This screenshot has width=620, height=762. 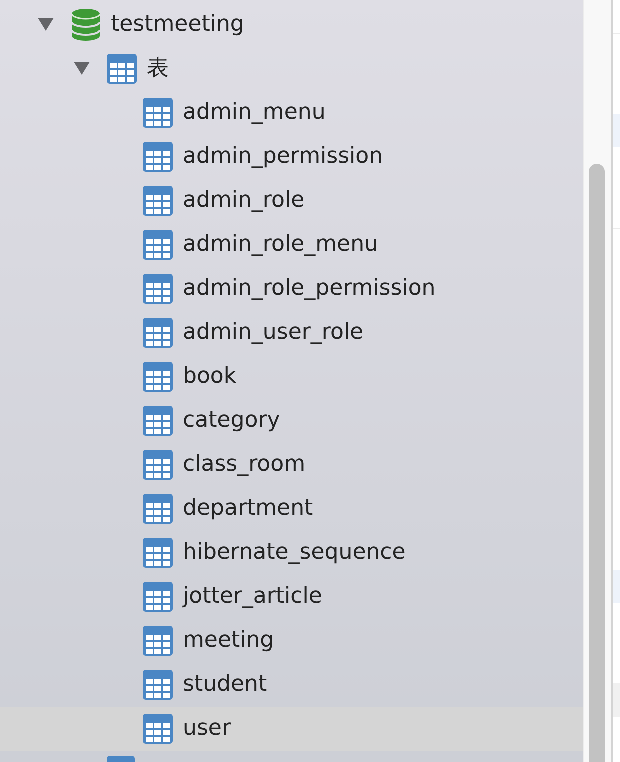 What do you see at coordinates (291, 553) in the screenshot?
I see `tree-item: hibernate_sequence` at bounding box center [291, 553].